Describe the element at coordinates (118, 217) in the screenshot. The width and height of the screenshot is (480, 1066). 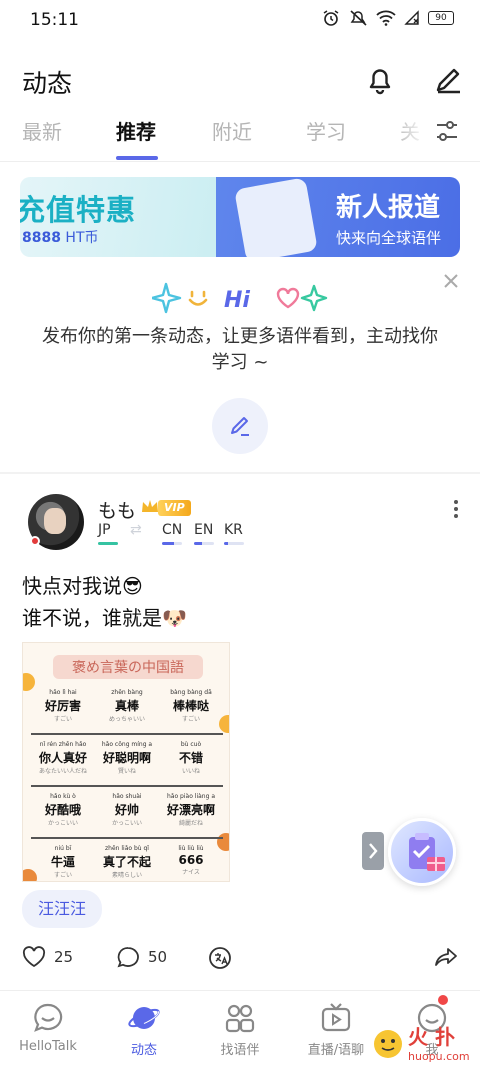
I see `recharge-banner: 充值特惠 8888 HT币` at that location.